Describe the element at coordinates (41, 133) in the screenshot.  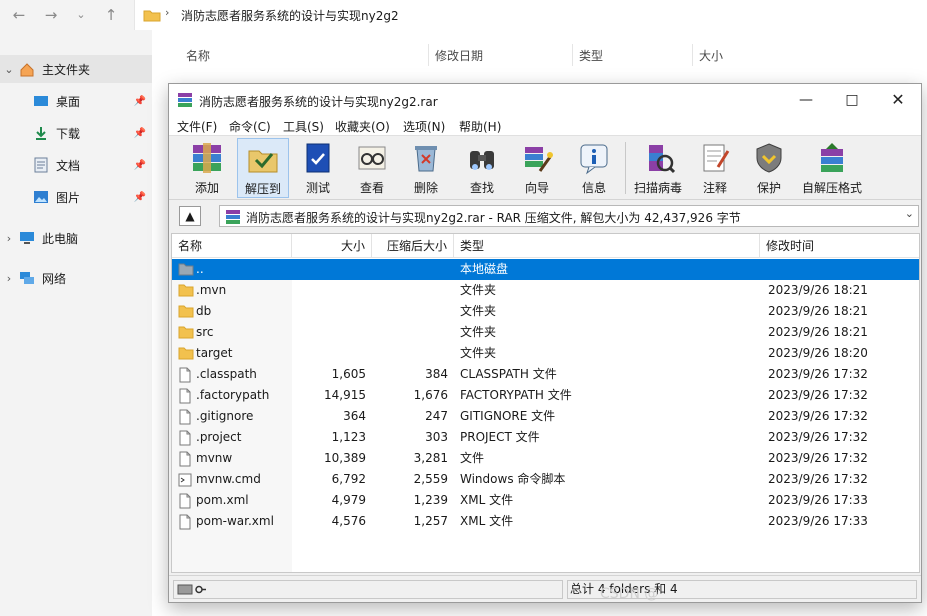
I see `download-icon` at that location.